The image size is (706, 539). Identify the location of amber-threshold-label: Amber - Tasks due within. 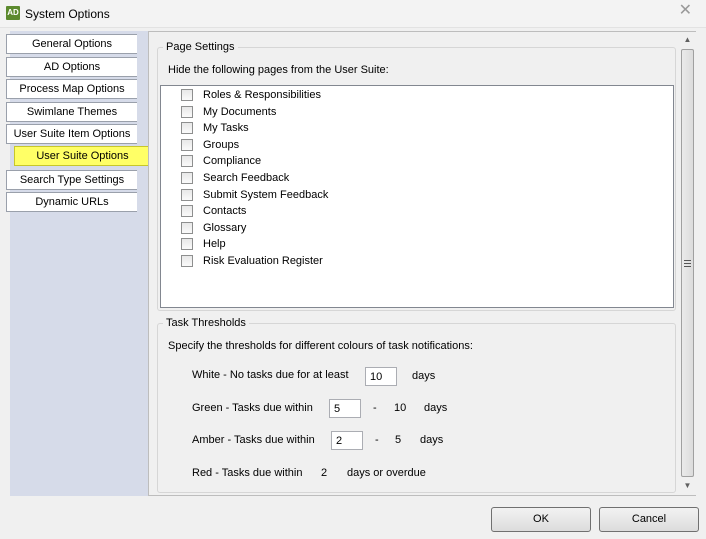
(253, 440).